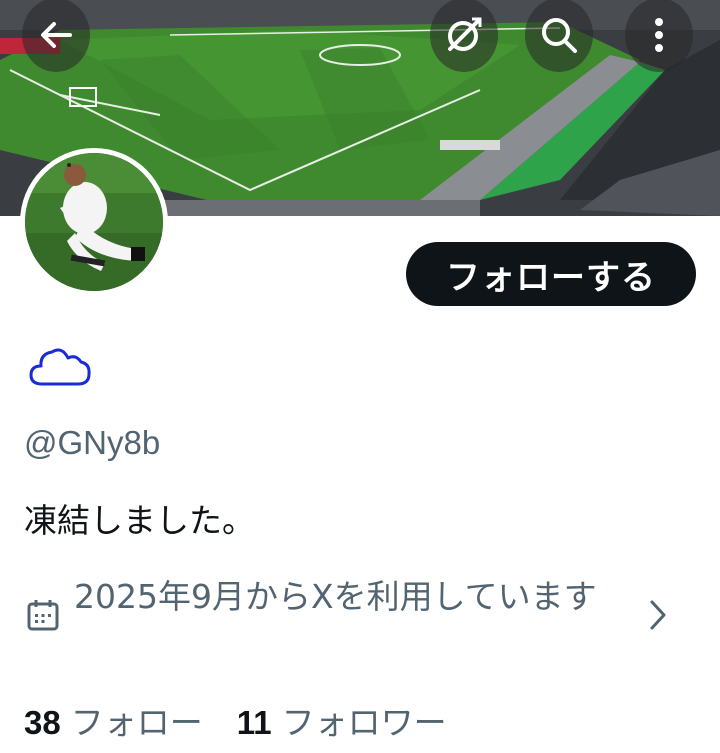 Image resolution: width=720 pixels, height=753 pixels. I want to click on joined-date: 2025年9月からXを利用しています, so click(335, 596).